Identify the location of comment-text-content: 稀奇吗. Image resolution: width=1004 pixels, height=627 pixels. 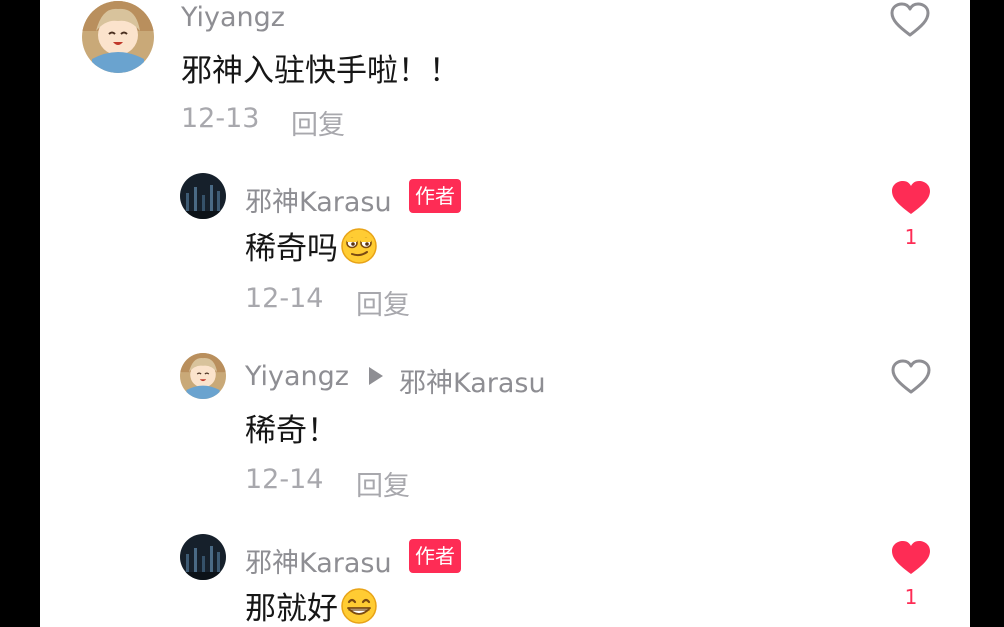
(291, 249).